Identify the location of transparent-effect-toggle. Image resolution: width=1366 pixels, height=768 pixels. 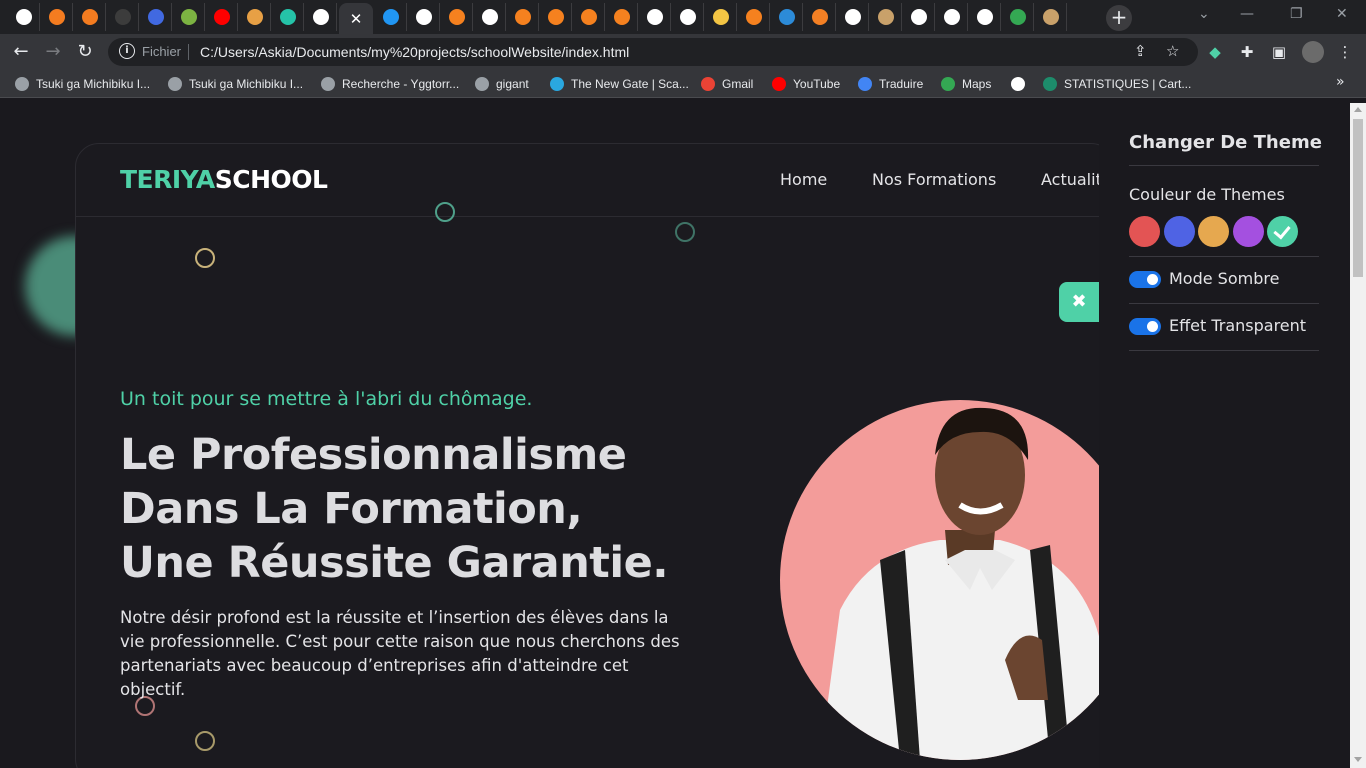
(1145, 326).